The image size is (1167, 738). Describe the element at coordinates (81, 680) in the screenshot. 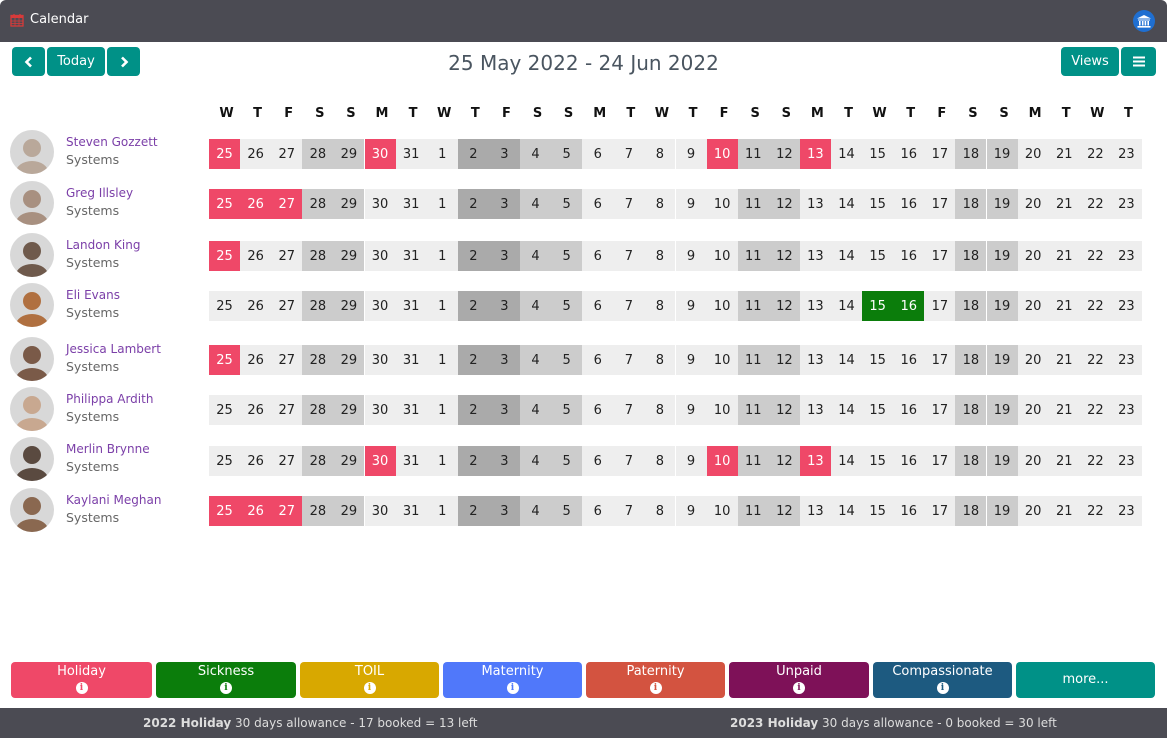

I see `legend-holiday-button: Holiday i` at that location.